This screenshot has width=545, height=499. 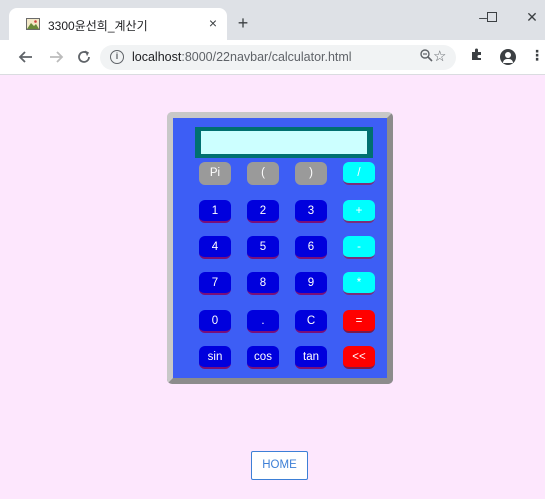 I want to click on key-clear-button: C, so click(x=311, y=321).